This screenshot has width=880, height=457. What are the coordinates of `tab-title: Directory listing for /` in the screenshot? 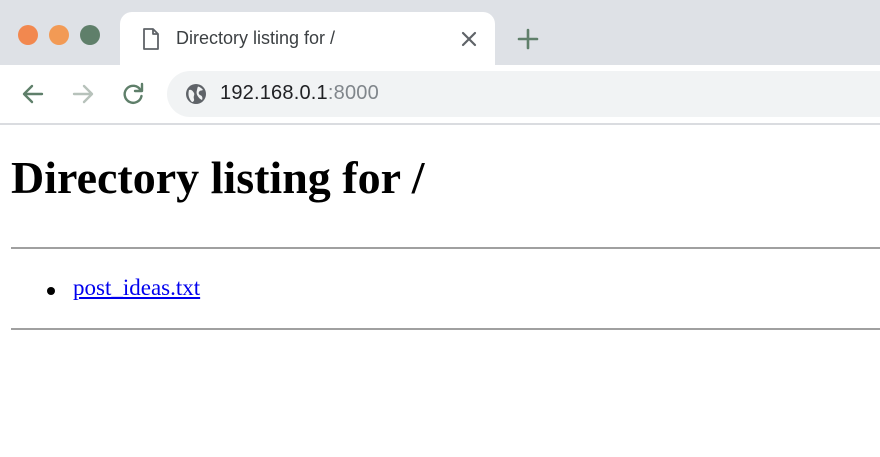 It's located at (256, 38).